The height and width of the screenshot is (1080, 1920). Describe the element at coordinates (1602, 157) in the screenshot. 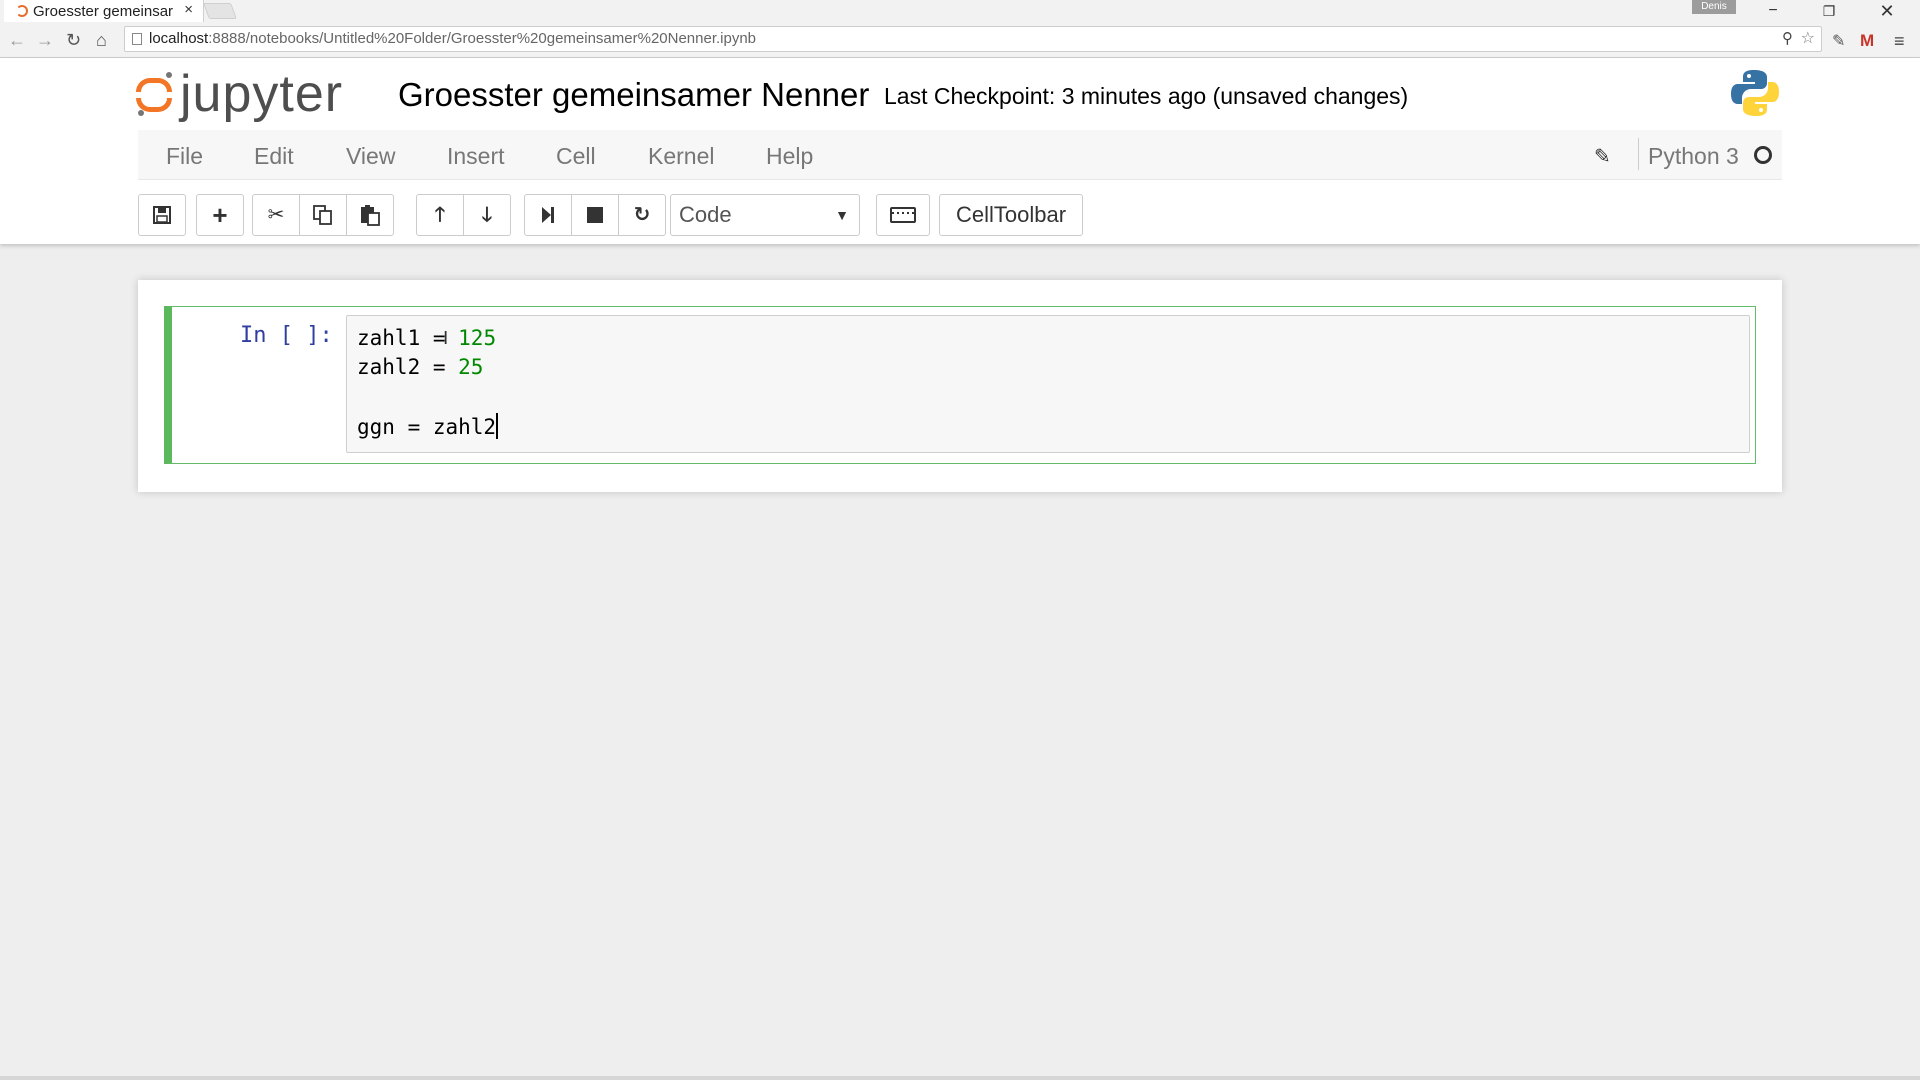

I see `edit-mode-pencil-icon: ✎` at that location.